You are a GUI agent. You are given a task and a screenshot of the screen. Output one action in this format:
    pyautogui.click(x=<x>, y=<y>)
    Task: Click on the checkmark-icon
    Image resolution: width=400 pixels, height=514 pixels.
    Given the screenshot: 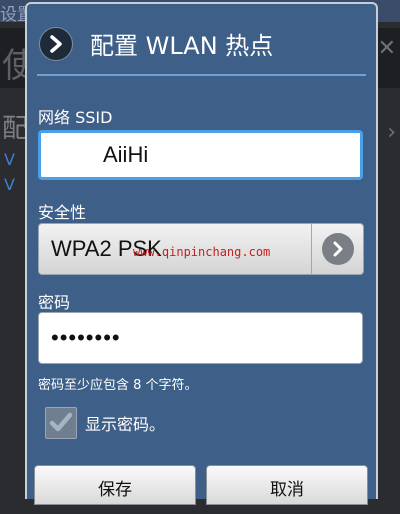 What is the action you would take?
    pyautogui.click(x=61, y=422)
    